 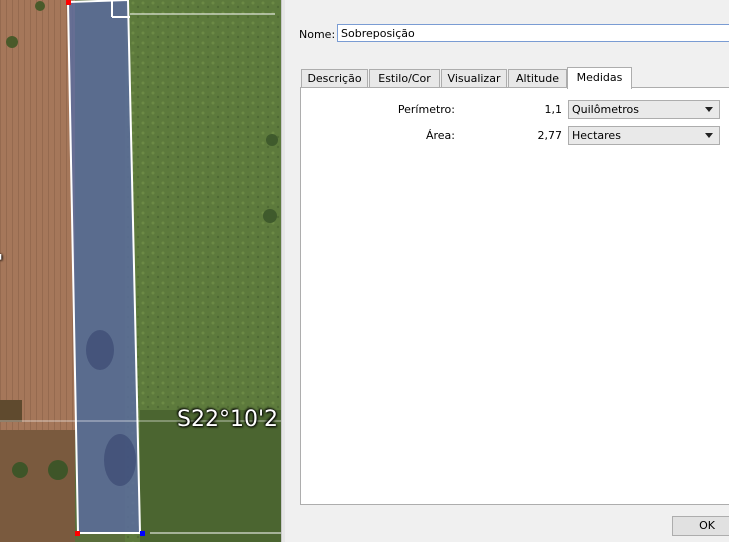 What do you see at coordinates (533, 33) in the screenshot?
I see `name-field: Sobreposição` at bounding box center [533, 33].